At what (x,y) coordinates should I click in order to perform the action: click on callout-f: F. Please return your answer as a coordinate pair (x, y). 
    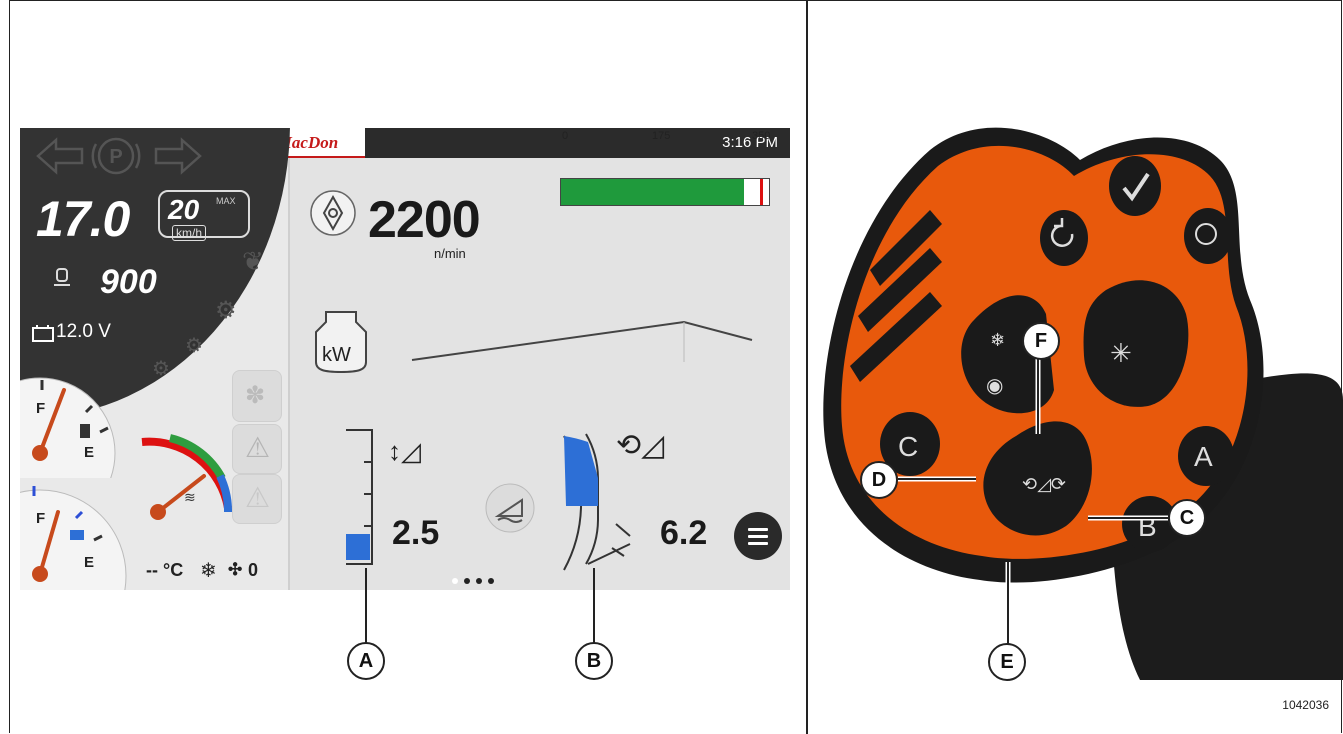
    Looking at the image, I should click on (1041, 341).